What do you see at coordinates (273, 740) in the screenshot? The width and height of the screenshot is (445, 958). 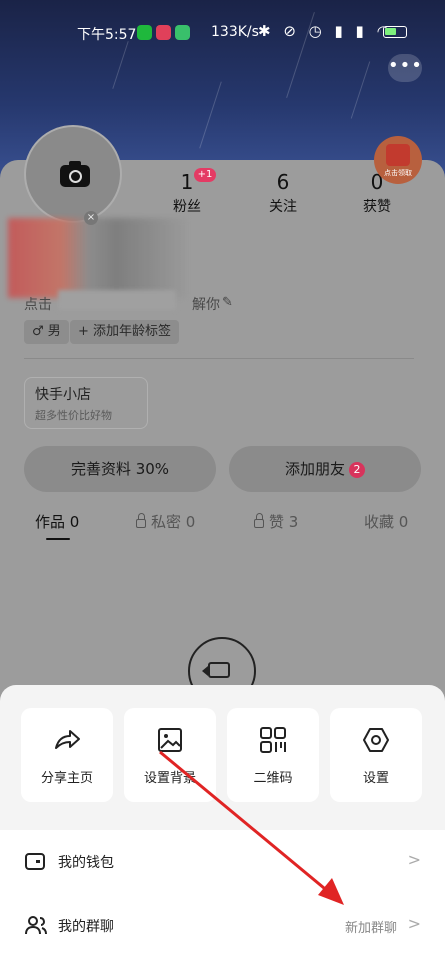 I see `qrcode-icon` at bounding box center [273, 740].